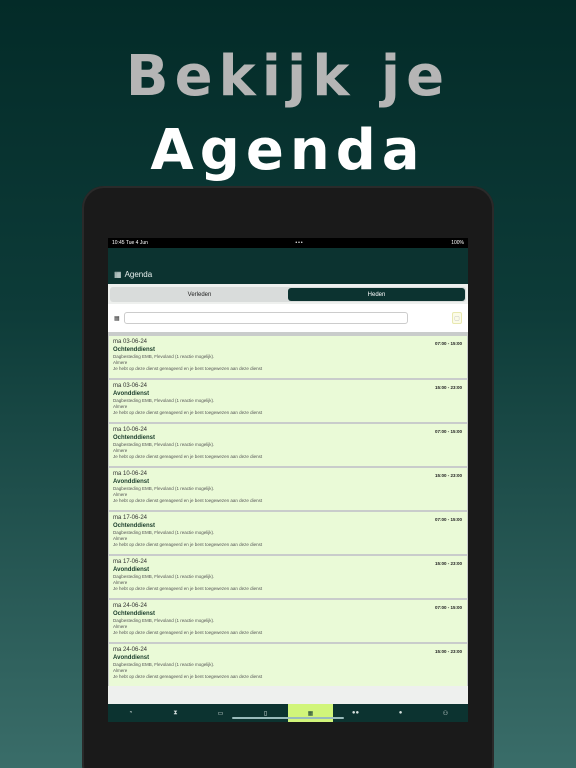  What do you see at coordinates (445, 713) in the screenshot?
I see `person-icon: ⚇` at bounding box center [445, 713].